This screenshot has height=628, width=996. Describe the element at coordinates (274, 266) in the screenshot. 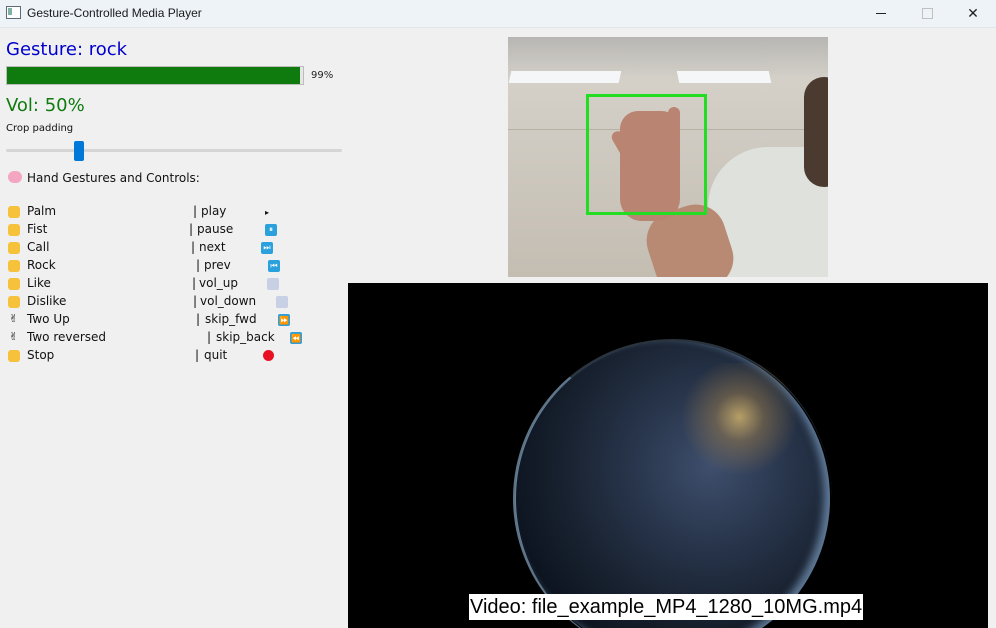

I see `previous-track-icon: ⏮` at that location.